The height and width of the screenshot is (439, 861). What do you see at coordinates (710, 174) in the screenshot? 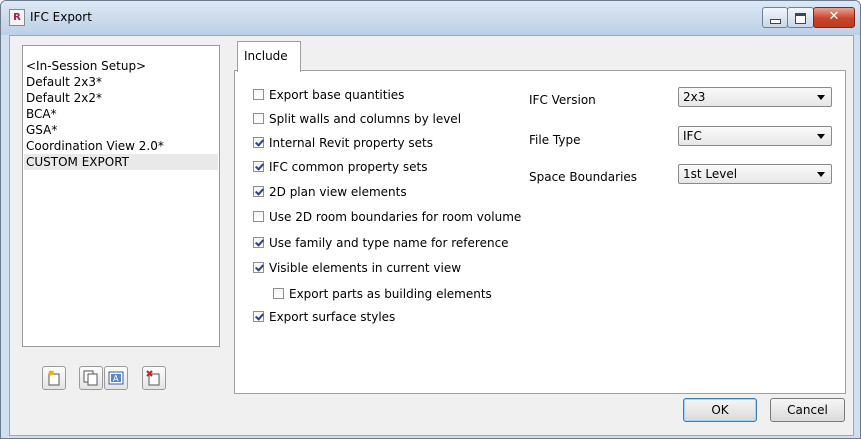
I see `space-boundaries-value: 1st Level` at bounding box center [710, 174].